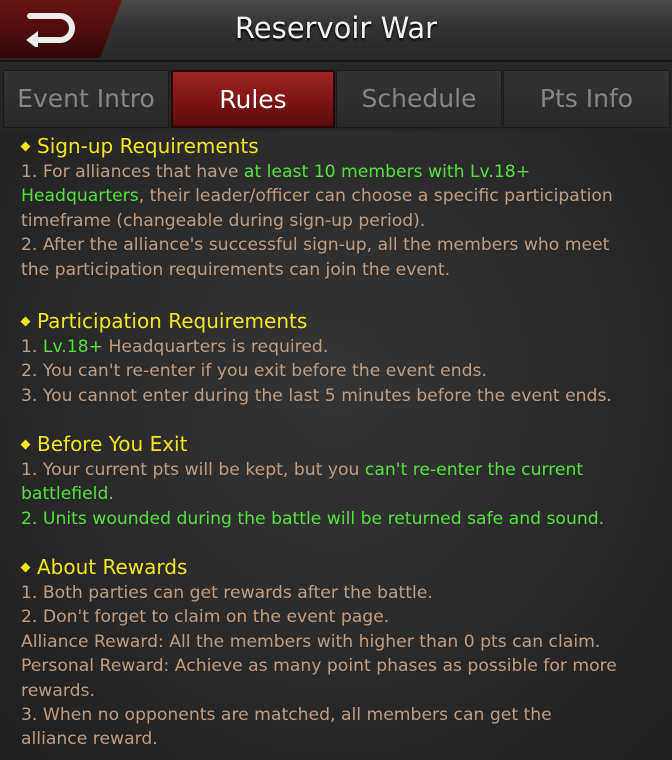 This screenshot has width=672, height=760. What do you see at coordinates (132, 172) in the screenshot?
I see `rule-text: 1. For alliances that have` at bounding box center [132, 172].